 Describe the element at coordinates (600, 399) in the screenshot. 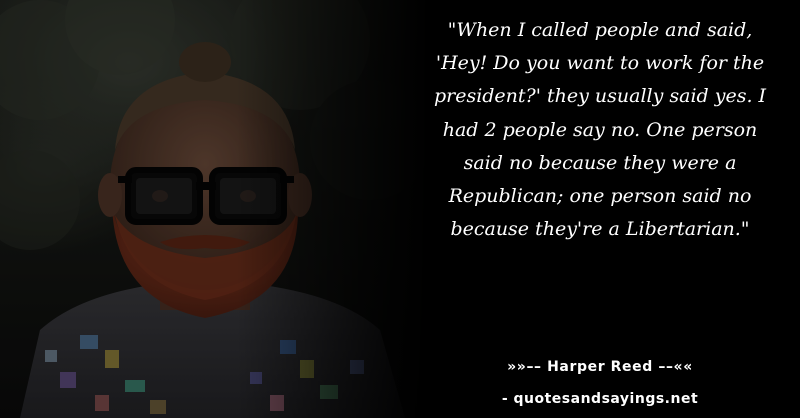

I see `source-attribution: - quotesandsayings.net` at that location.